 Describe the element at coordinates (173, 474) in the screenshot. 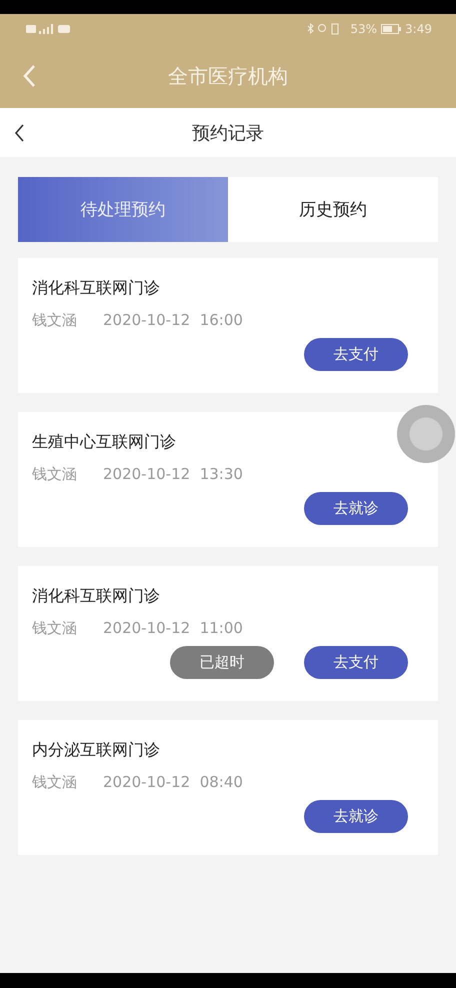

I see `appointment-time: 2020-10-12 13:30` at that location.